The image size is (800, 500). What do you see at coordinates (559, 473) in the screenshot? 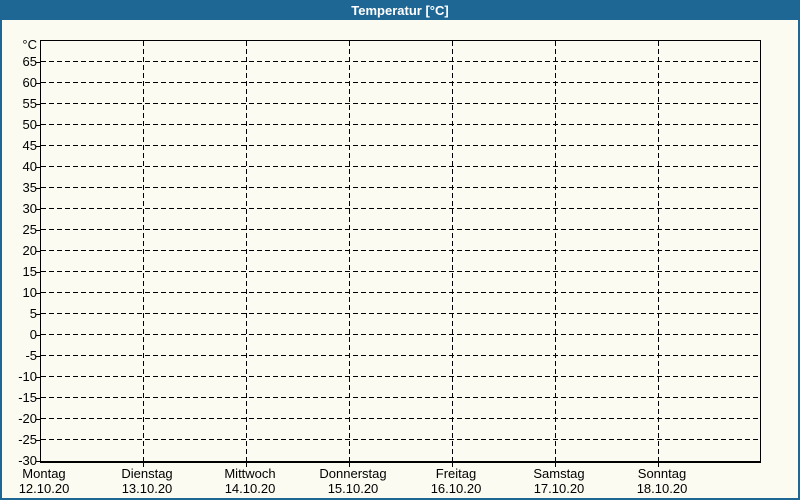
I see `day-name: Samstag` at bounding box center [559, 473].